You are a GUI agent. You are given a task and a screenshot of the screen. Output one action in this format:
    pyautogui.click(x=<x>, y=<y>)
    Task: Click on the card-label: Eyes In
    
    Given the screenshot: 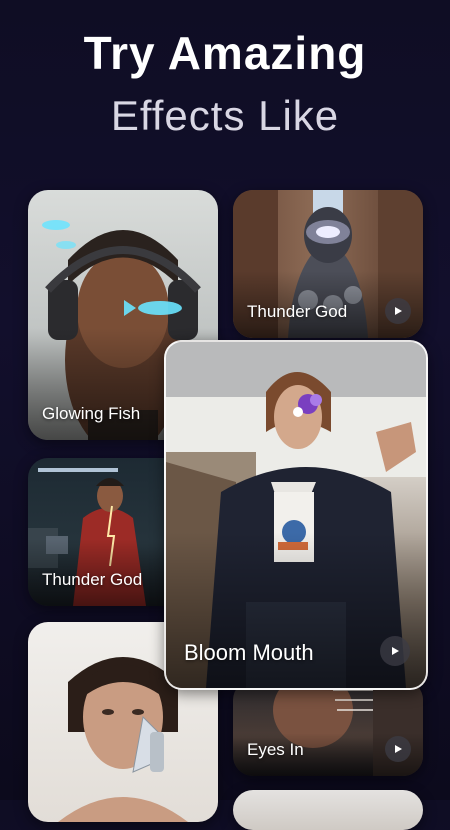 What is the action you would take?
    pyautogui.click(x=275, y=749)
    